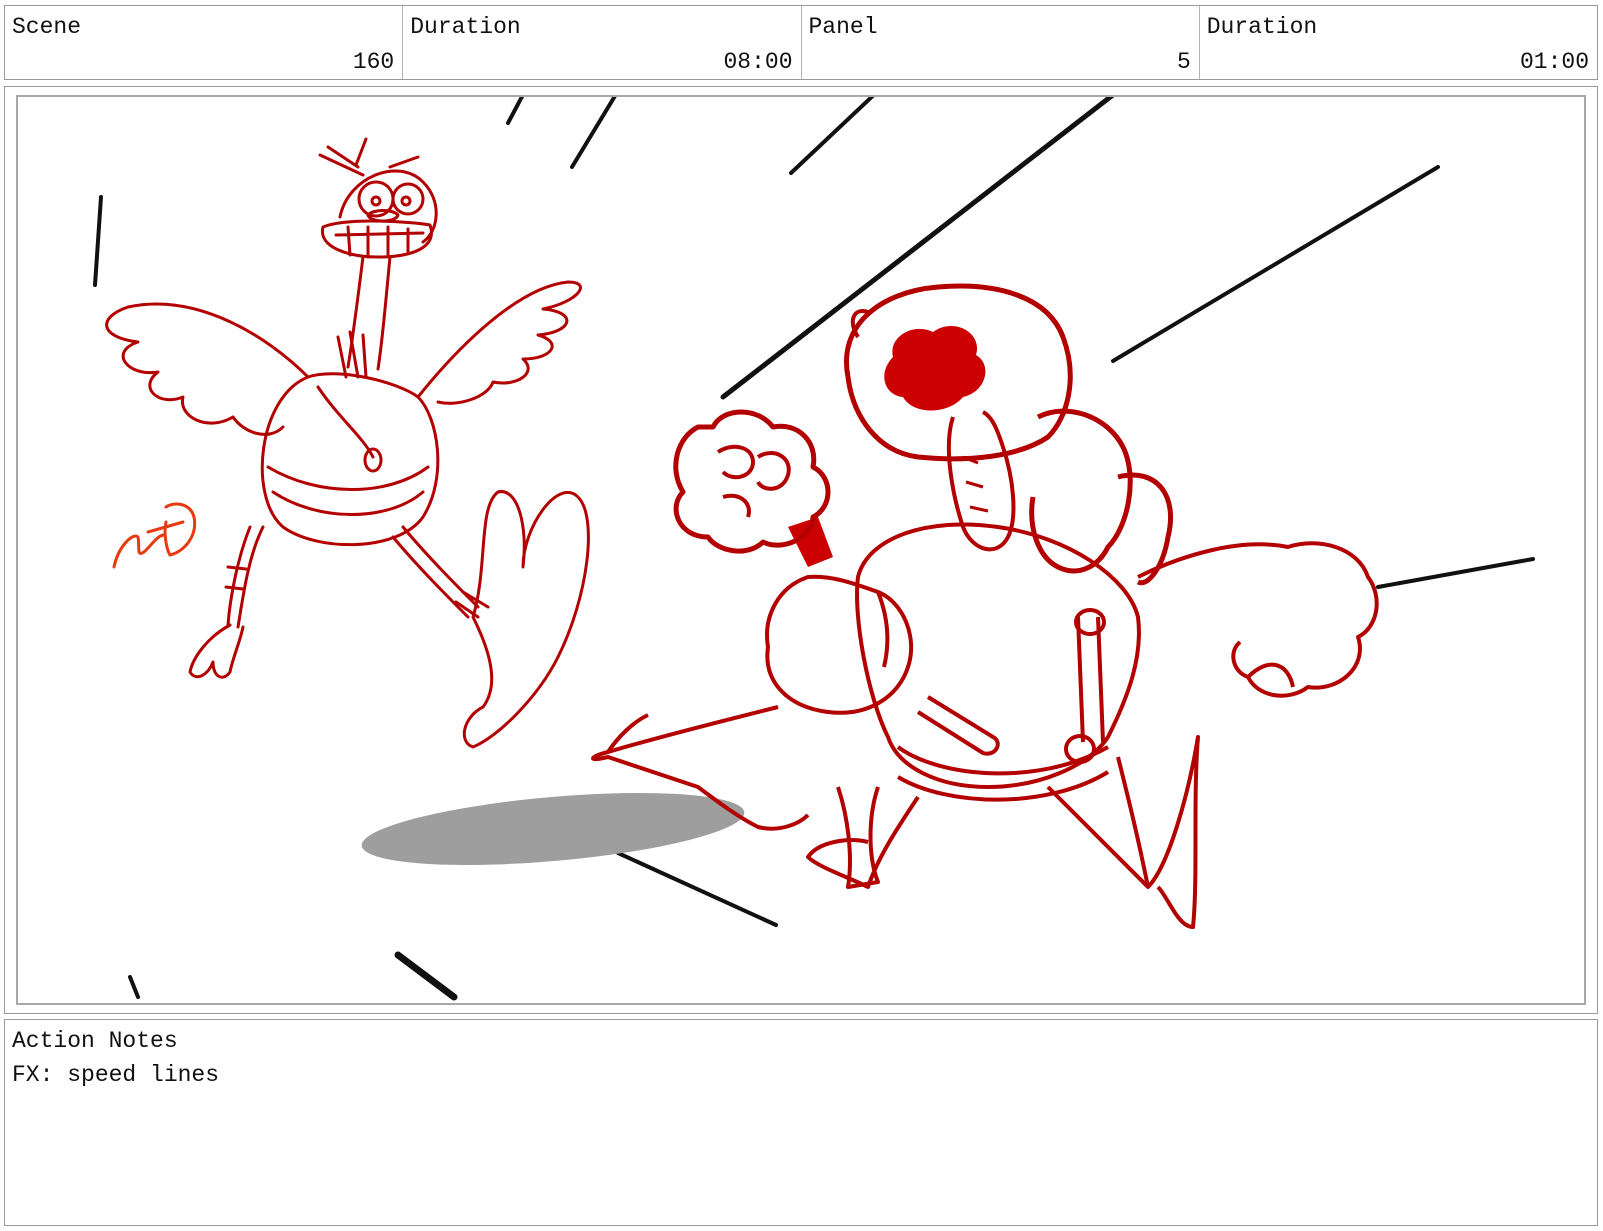  What do you see at coordinates (1262, 27) in the screenshot?
I see `panel-duration-label: Duration` at bounding box center [1262, 27].